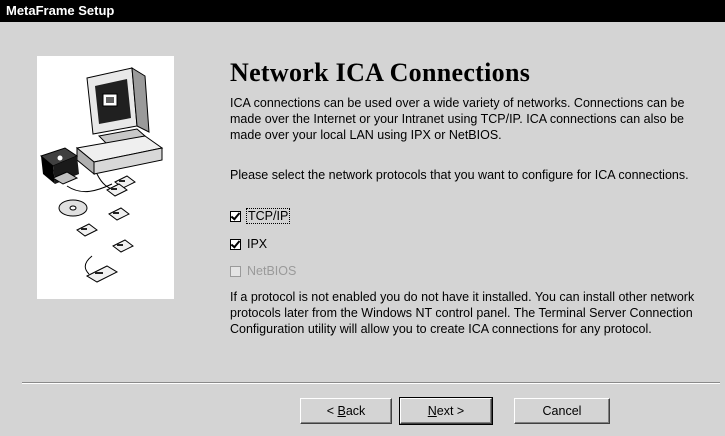 The width and height of the screenshot is (725, 436). I want to click on cancel-button-label: Cancel, so click(562, 411).